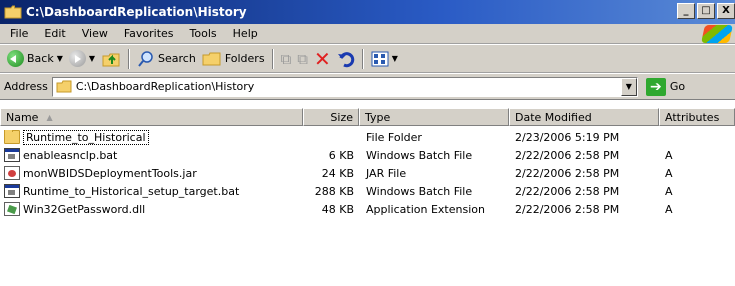 This screenshot has width=735, height=286. Describe the element at coordinates (86, 137) in the screenshot. I see `file-name: Runtime_to_Historical` at that location.